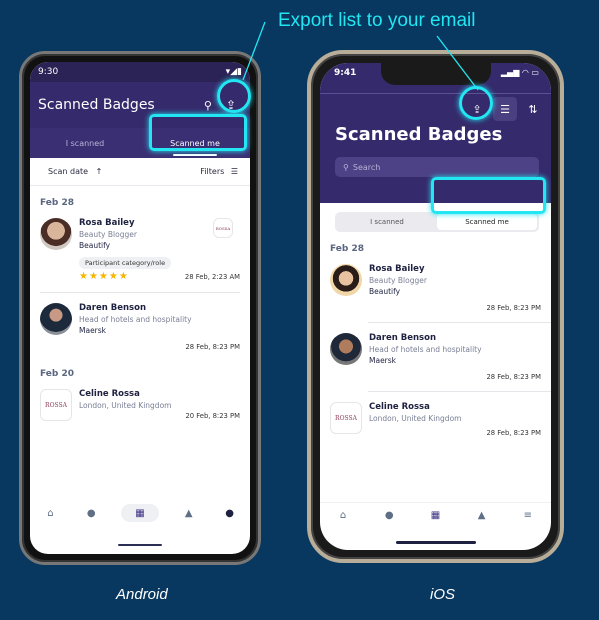 The width and height of the screenshot is (599, 620). Describe the element at coordinates (443, 594) in the screenshot. I see `caption-ios: iOS` at that location.